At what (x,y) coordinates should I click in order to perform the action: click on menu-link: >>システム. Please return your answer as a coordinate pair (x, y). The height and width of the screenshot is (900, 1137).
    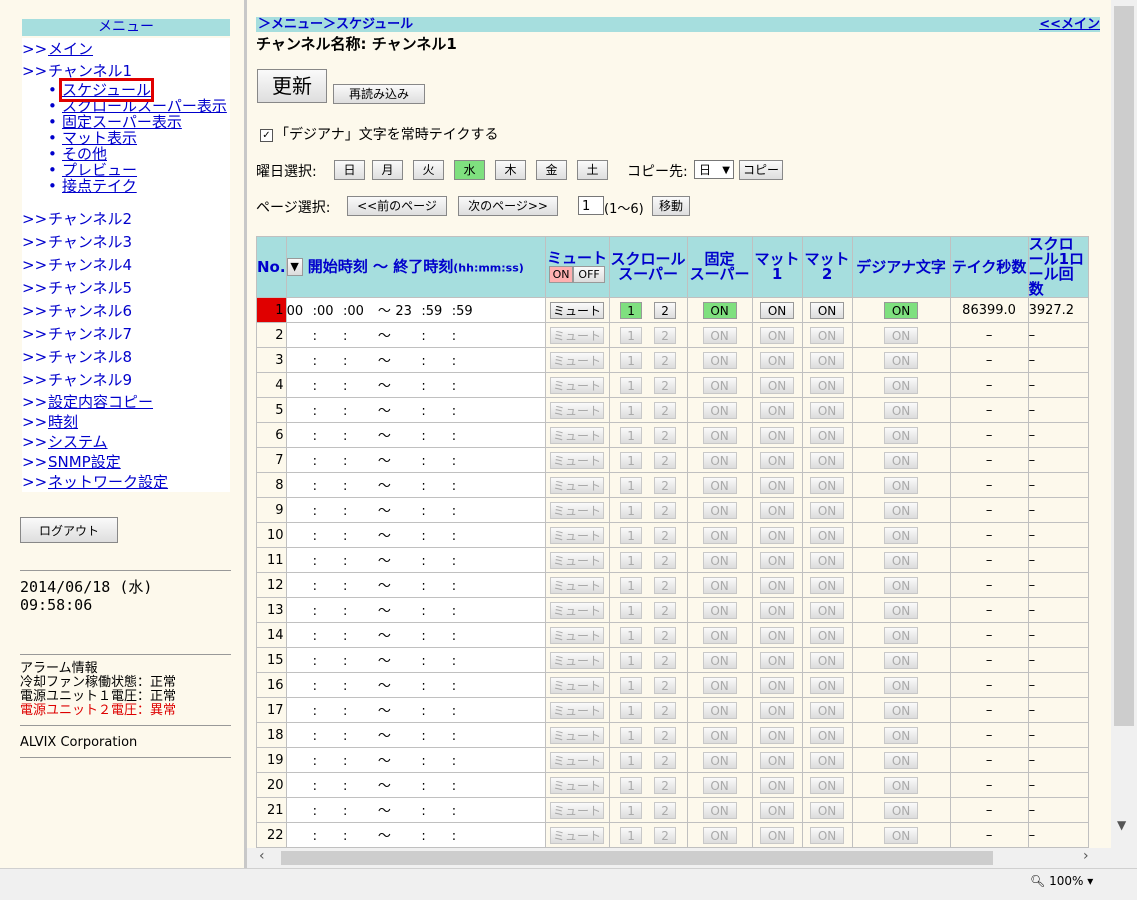
    Looking at the image, I should click on (126, 442).